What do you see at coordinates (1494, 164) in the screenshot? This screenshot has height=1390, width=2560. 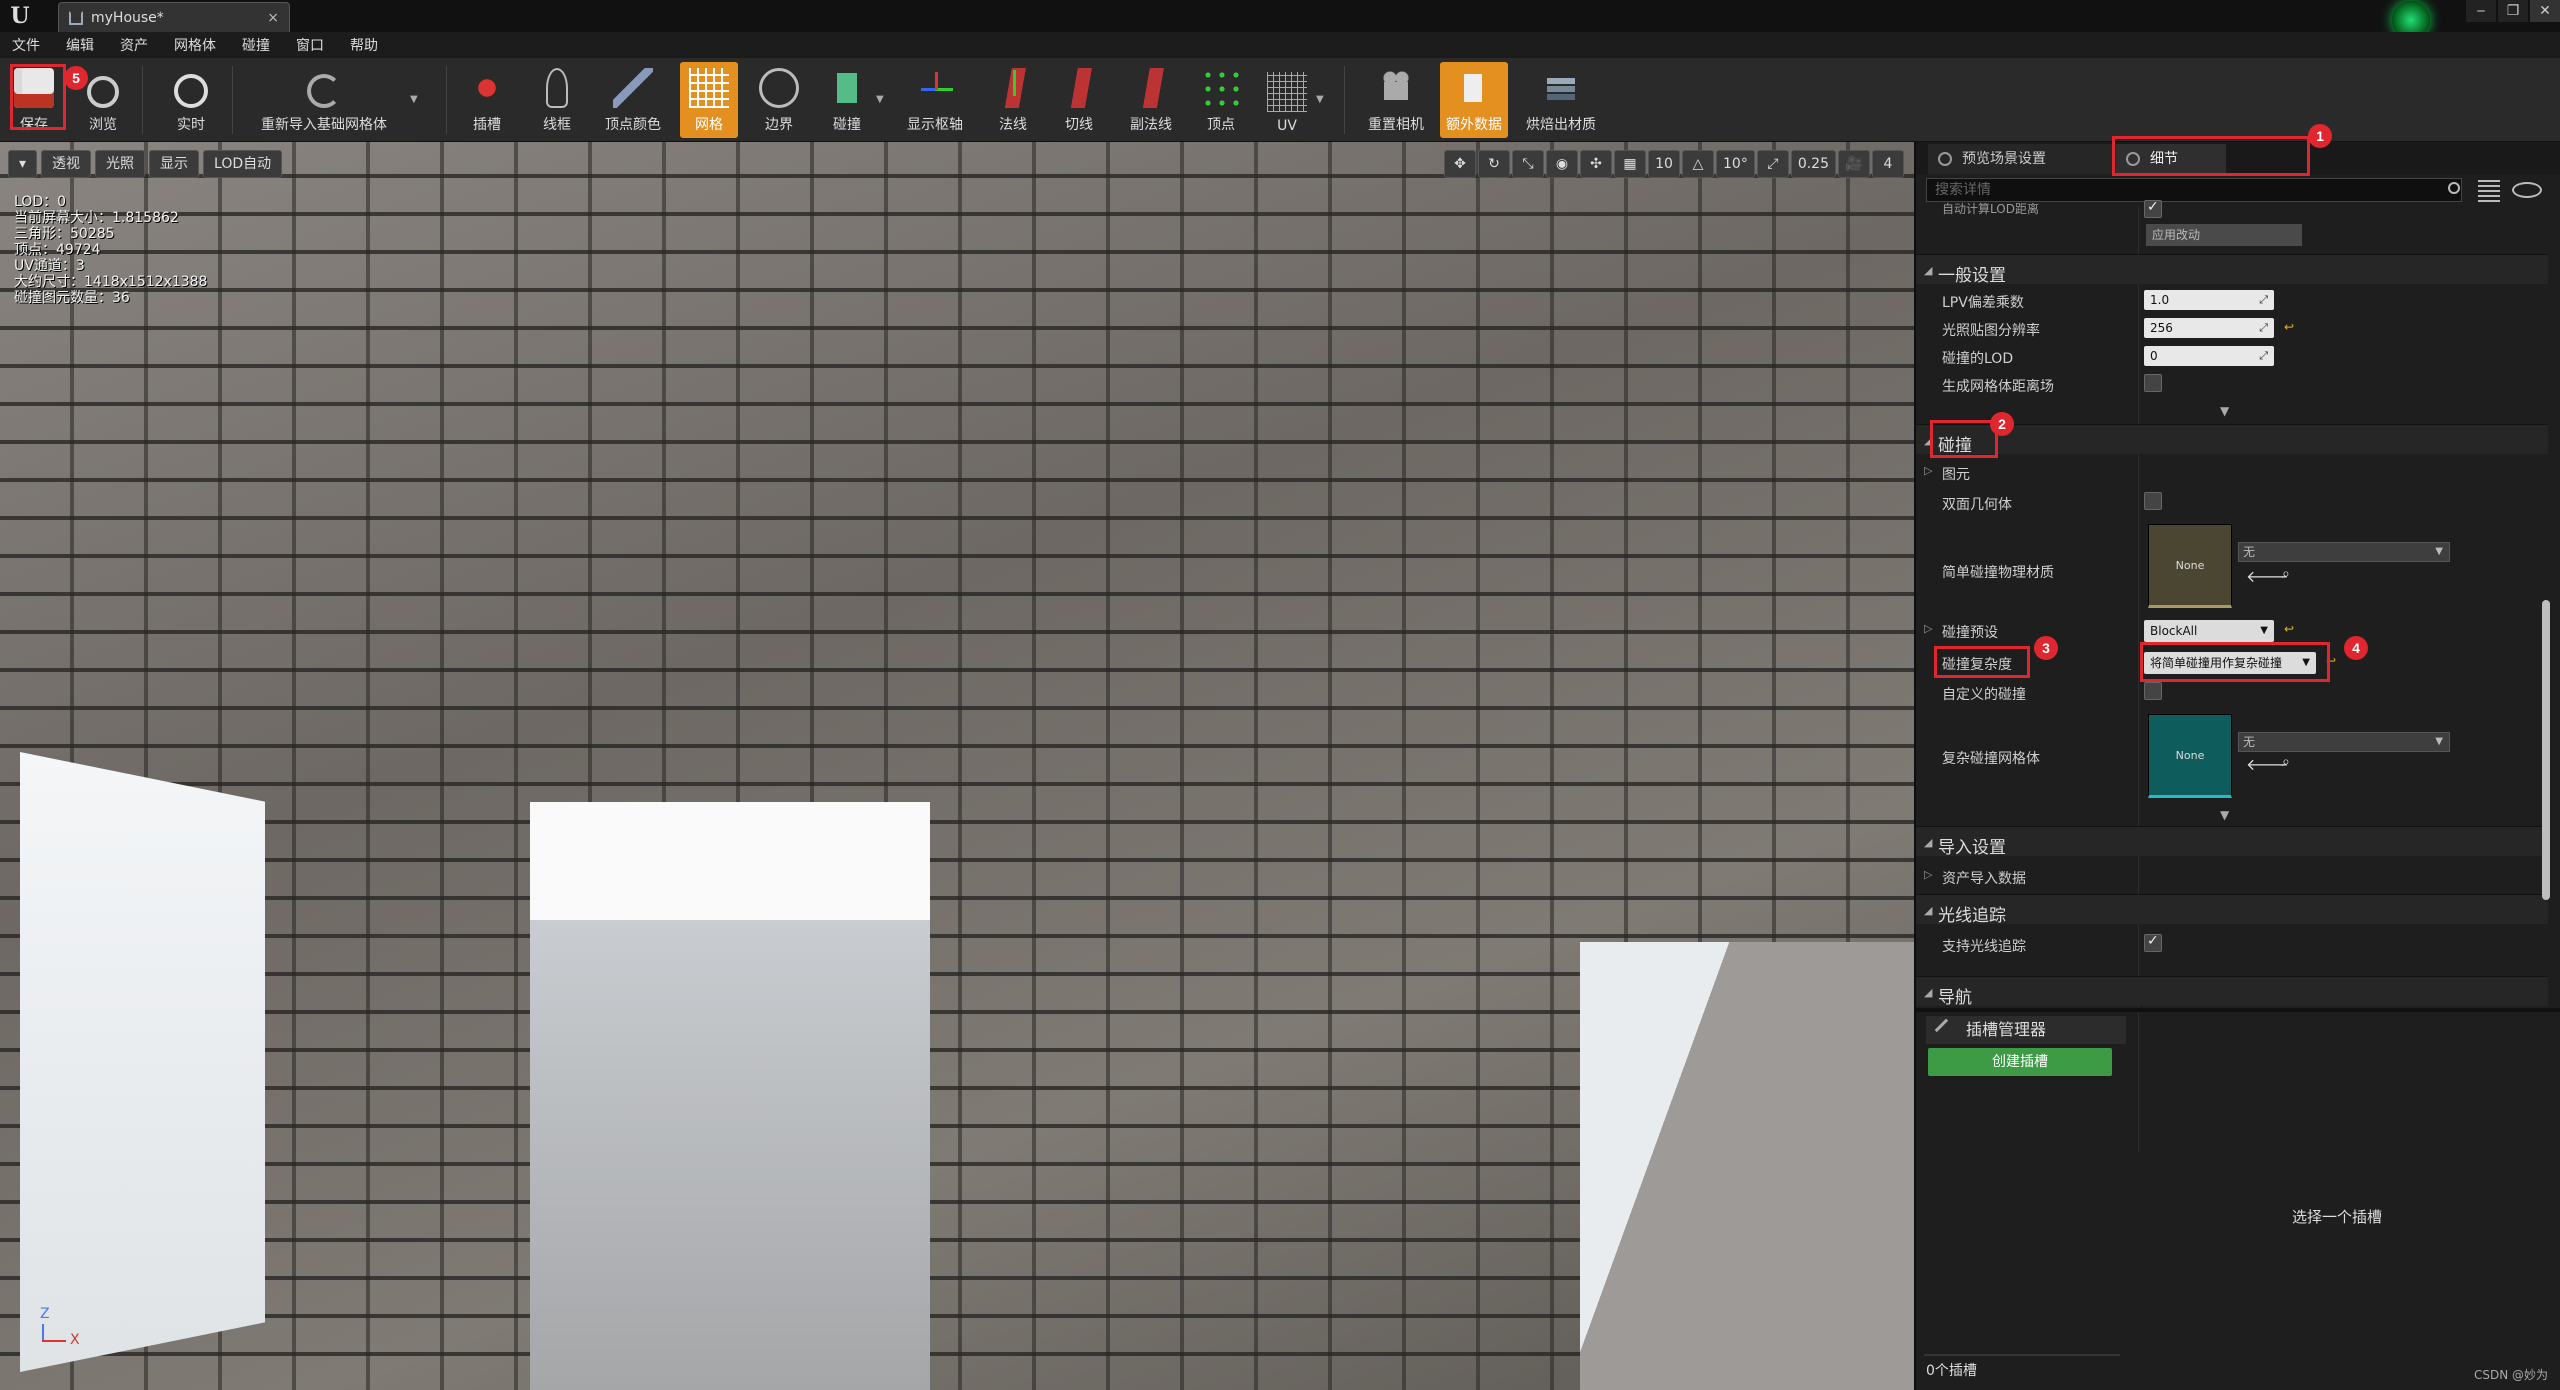 I see `rotate-icon: ↻` at bounding box center [1494, 164].